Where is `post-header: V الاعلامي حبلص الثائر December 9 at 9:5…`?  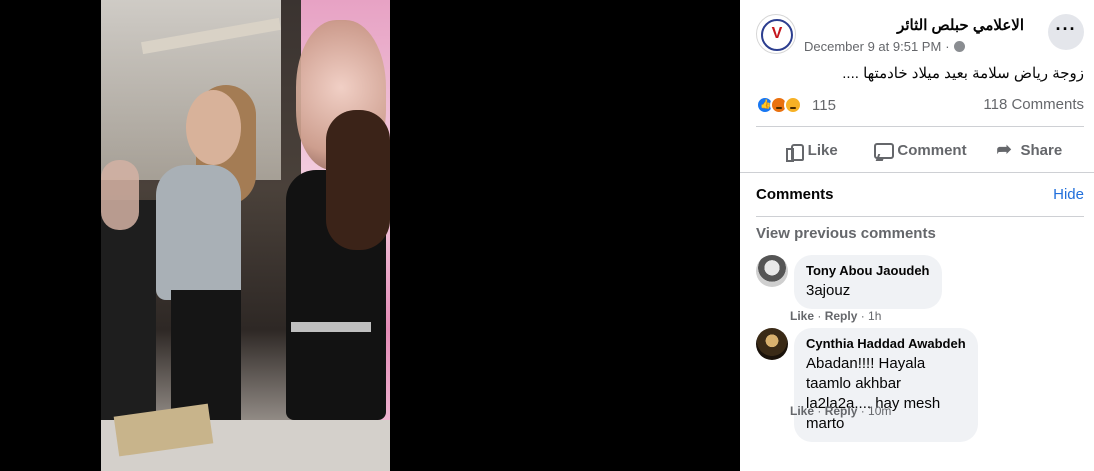 post-header: V الاعلامي حبلص الثائر December 9 at 9:5… is located at coordinates (917, 30).